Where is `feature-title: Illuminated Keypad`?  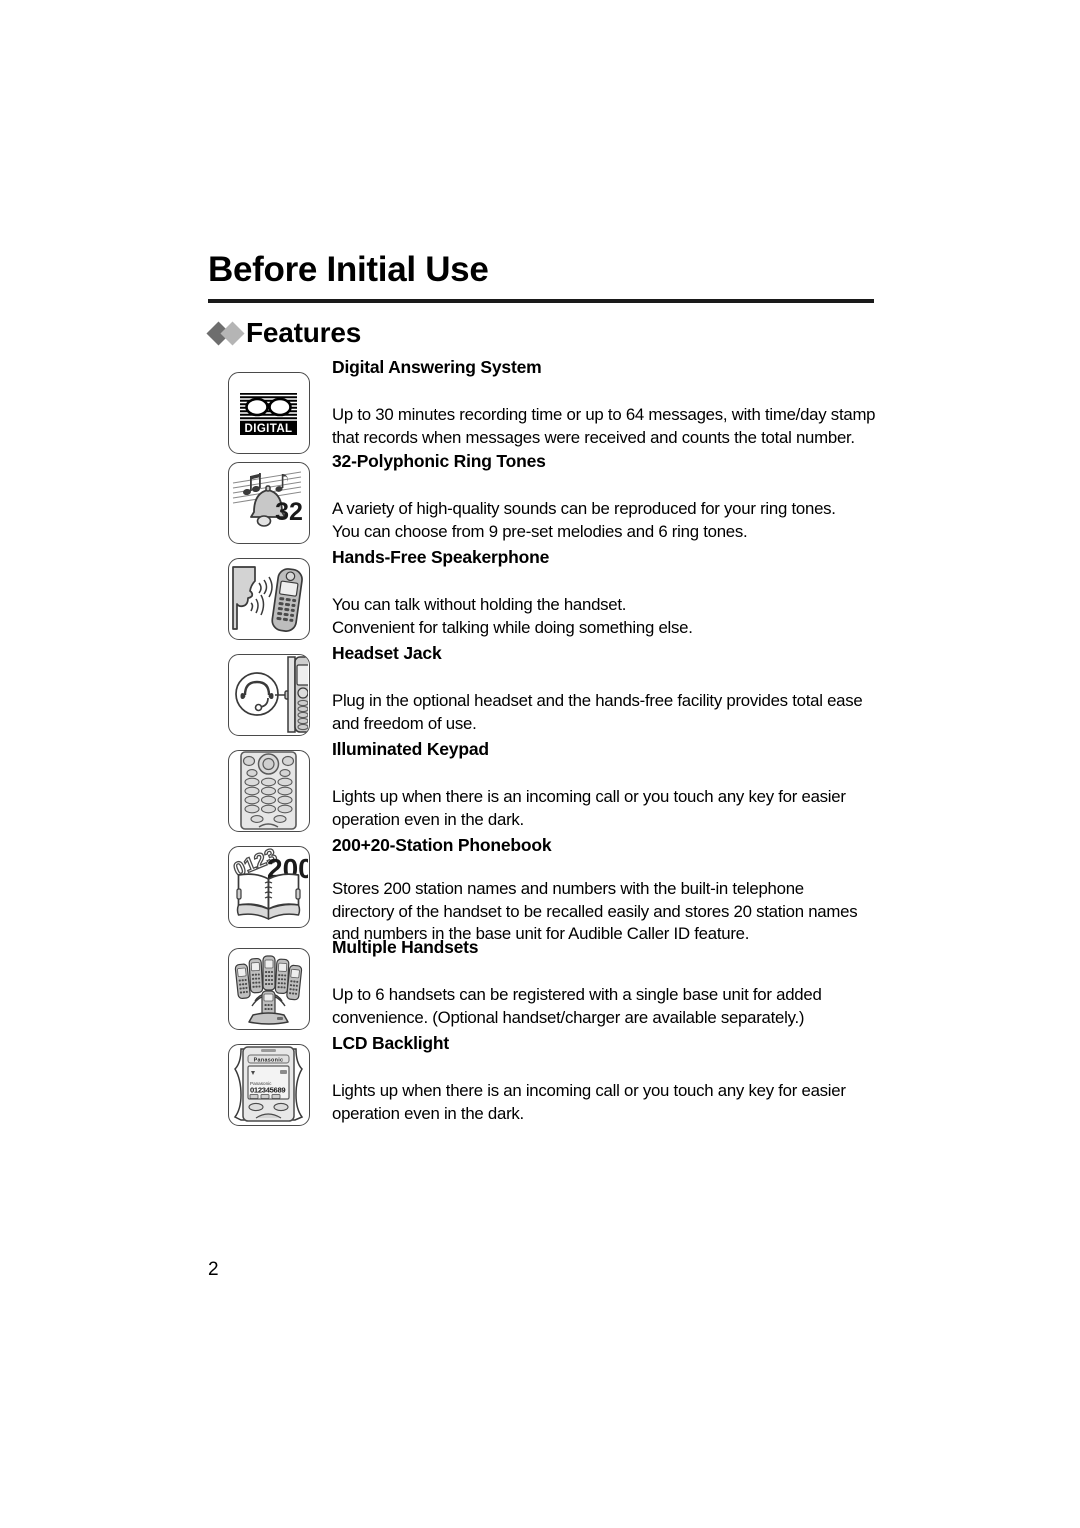 feature-title: Illuminated Keypad is located at coordinates (410, 749).